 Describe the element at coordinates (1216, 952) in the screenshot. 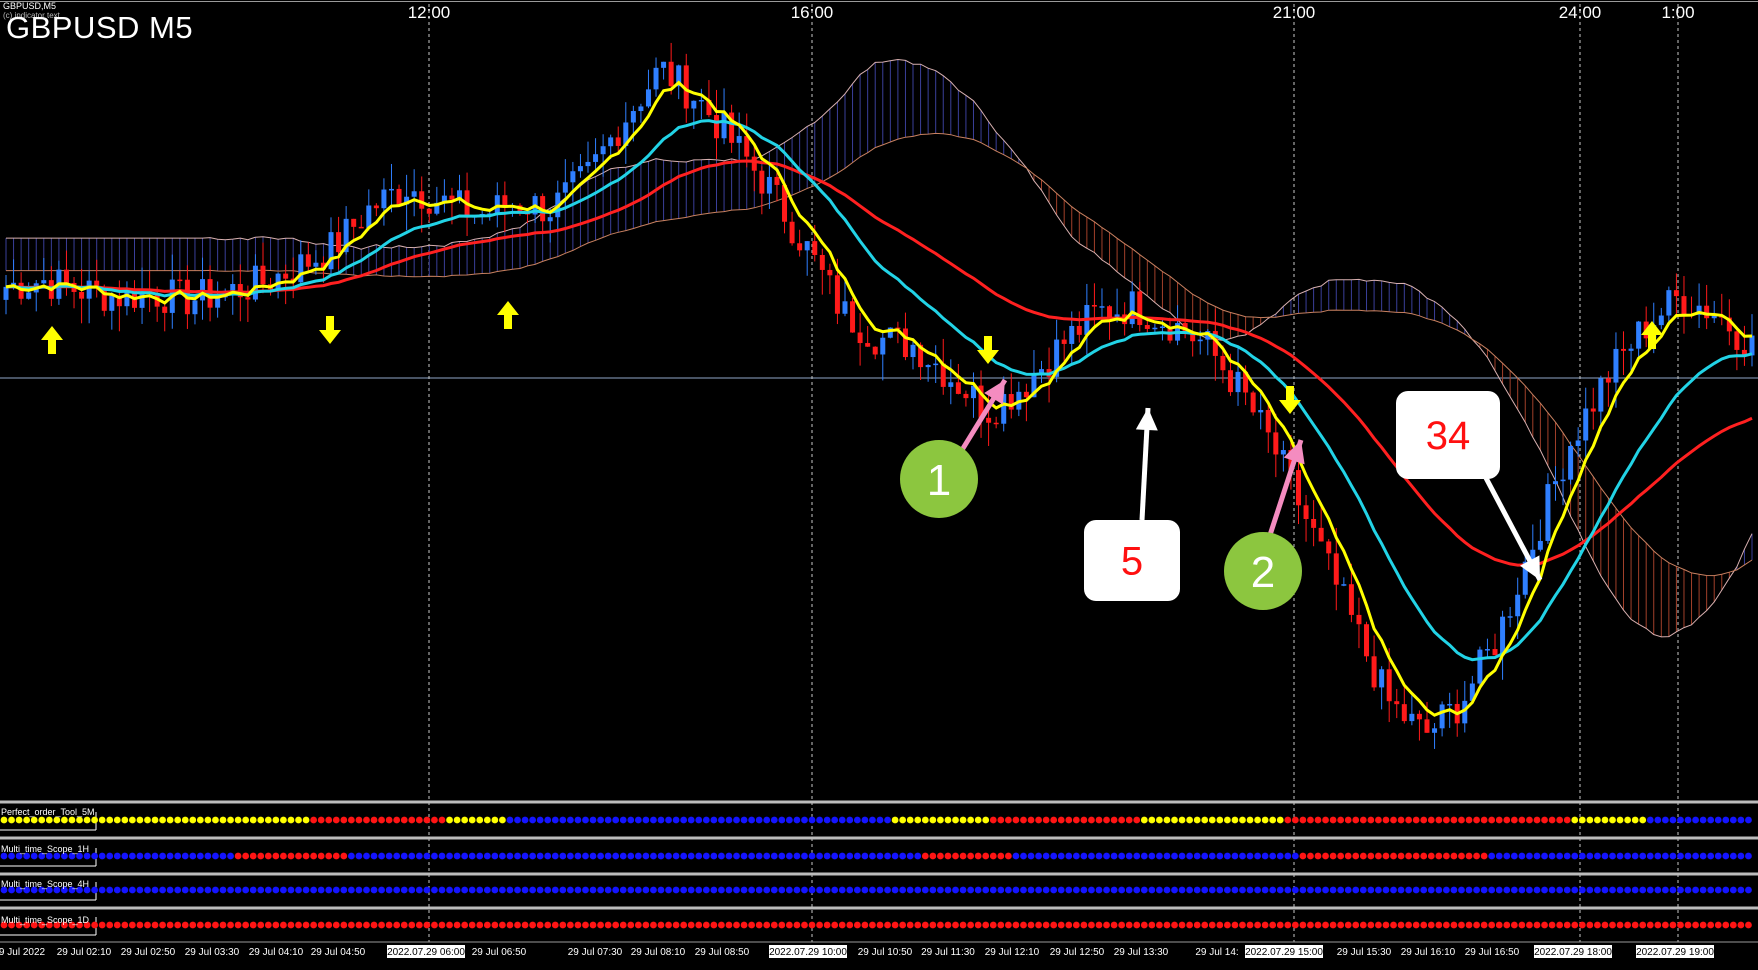

I see `bottom-time-label-17: 29 Jul 14:` at that location.